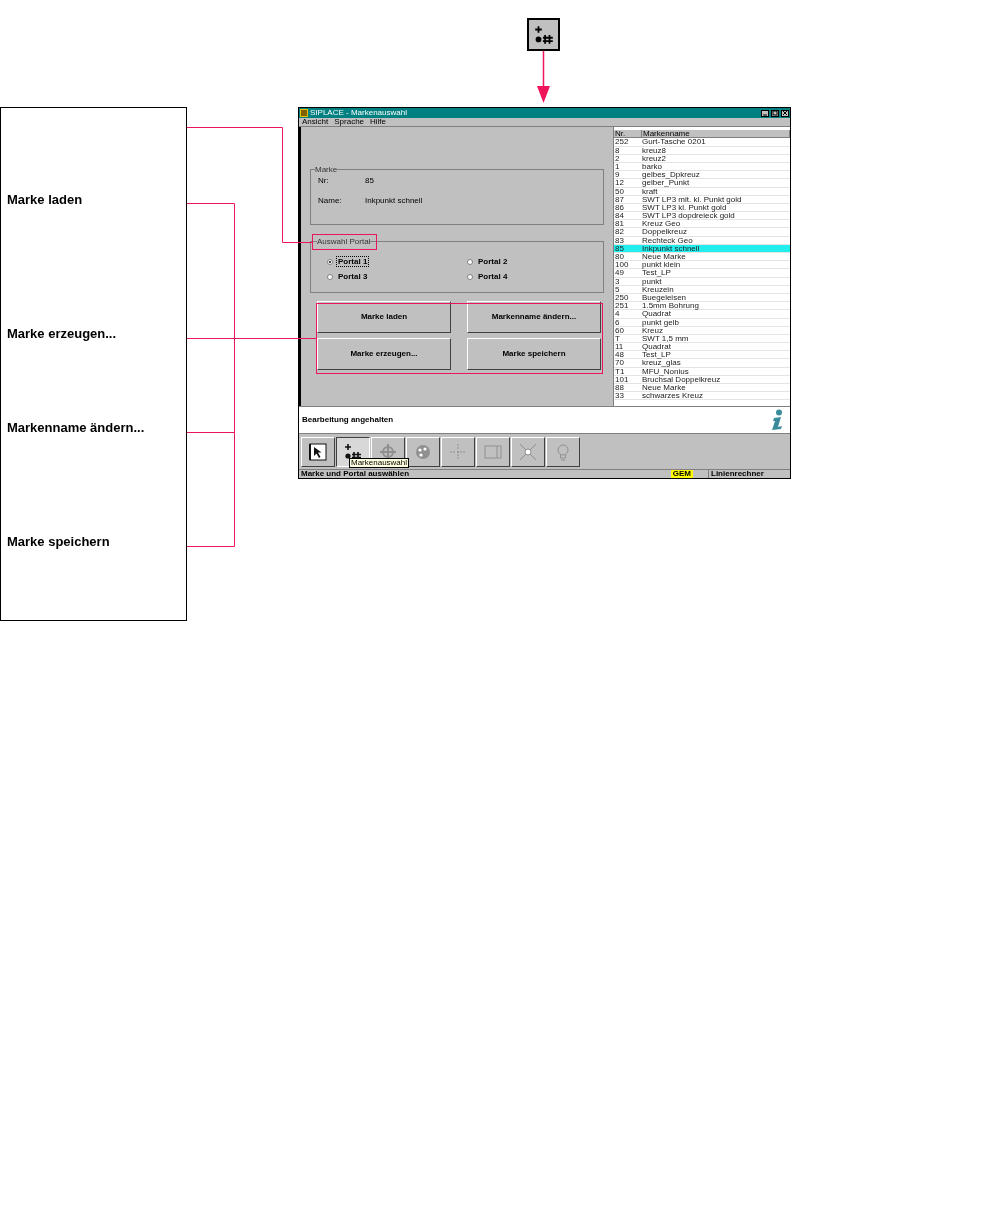 The width and height of the screenshot is (1008, 1229). What do you see at coordinates (702, 314) in the screenshot?
I see `list-row: 4 Quadrat` at bounding box center [702, 314].